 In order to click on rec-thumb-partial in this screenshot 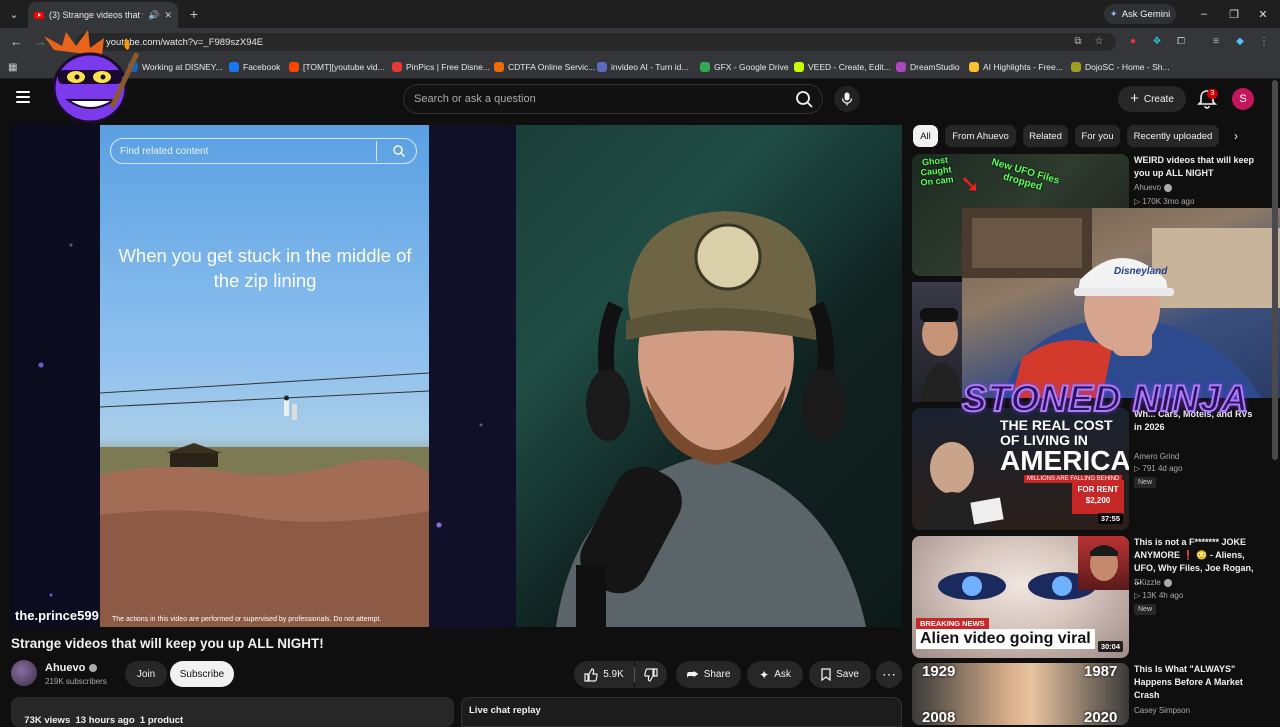, I will do `click(937, 342)`.